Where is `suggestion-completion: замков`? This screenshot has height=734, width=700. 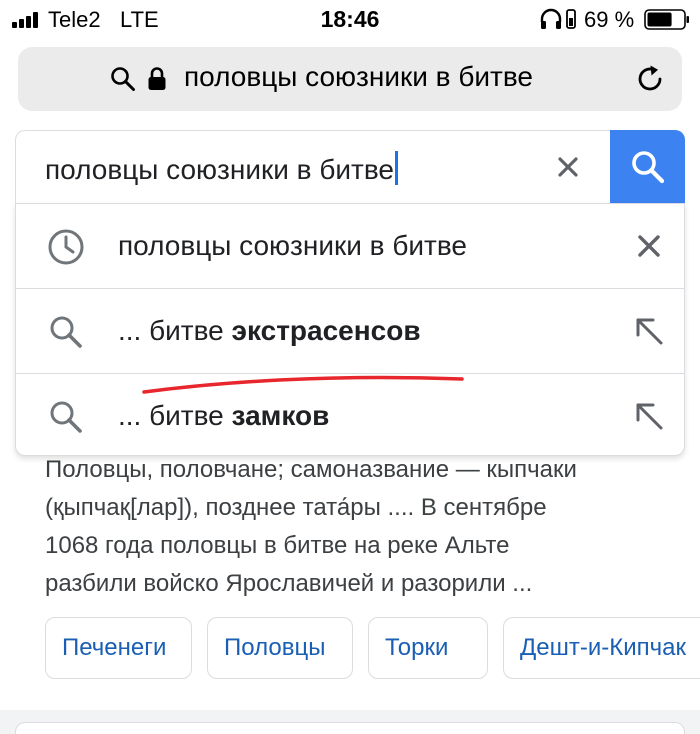 suggestion-completion: замков is located at coordinates (280, 415).